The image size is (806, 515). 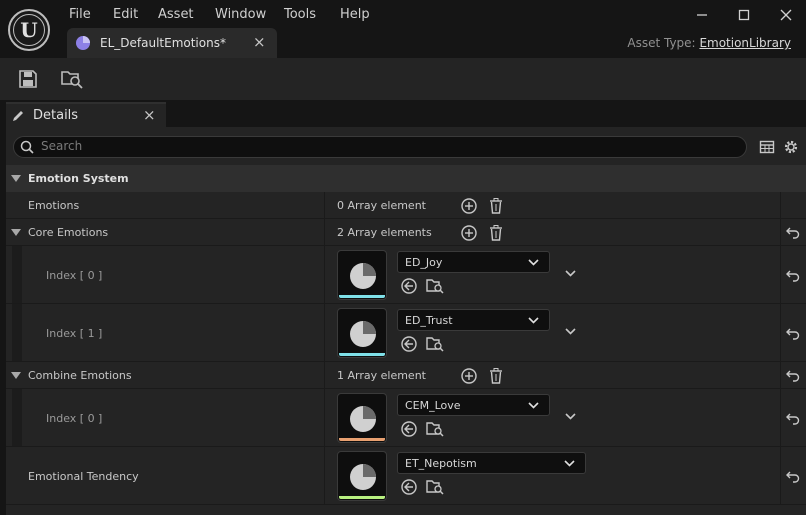 What do you see at coordinates (300, 15) in the screenshot?
I see `menu-tools: Tools` at bounding box center [300, 15].